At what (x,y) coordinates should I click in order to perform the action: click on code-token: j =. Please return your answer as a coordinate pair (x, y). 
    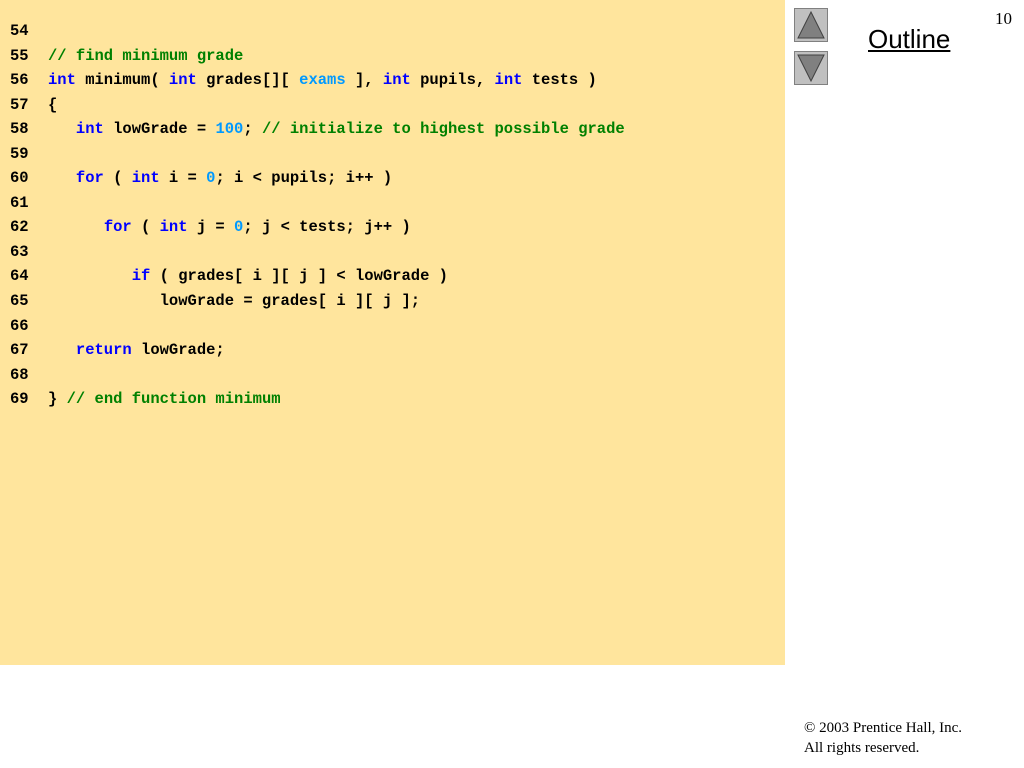
    Looking at the image, I should click on (211, 227).